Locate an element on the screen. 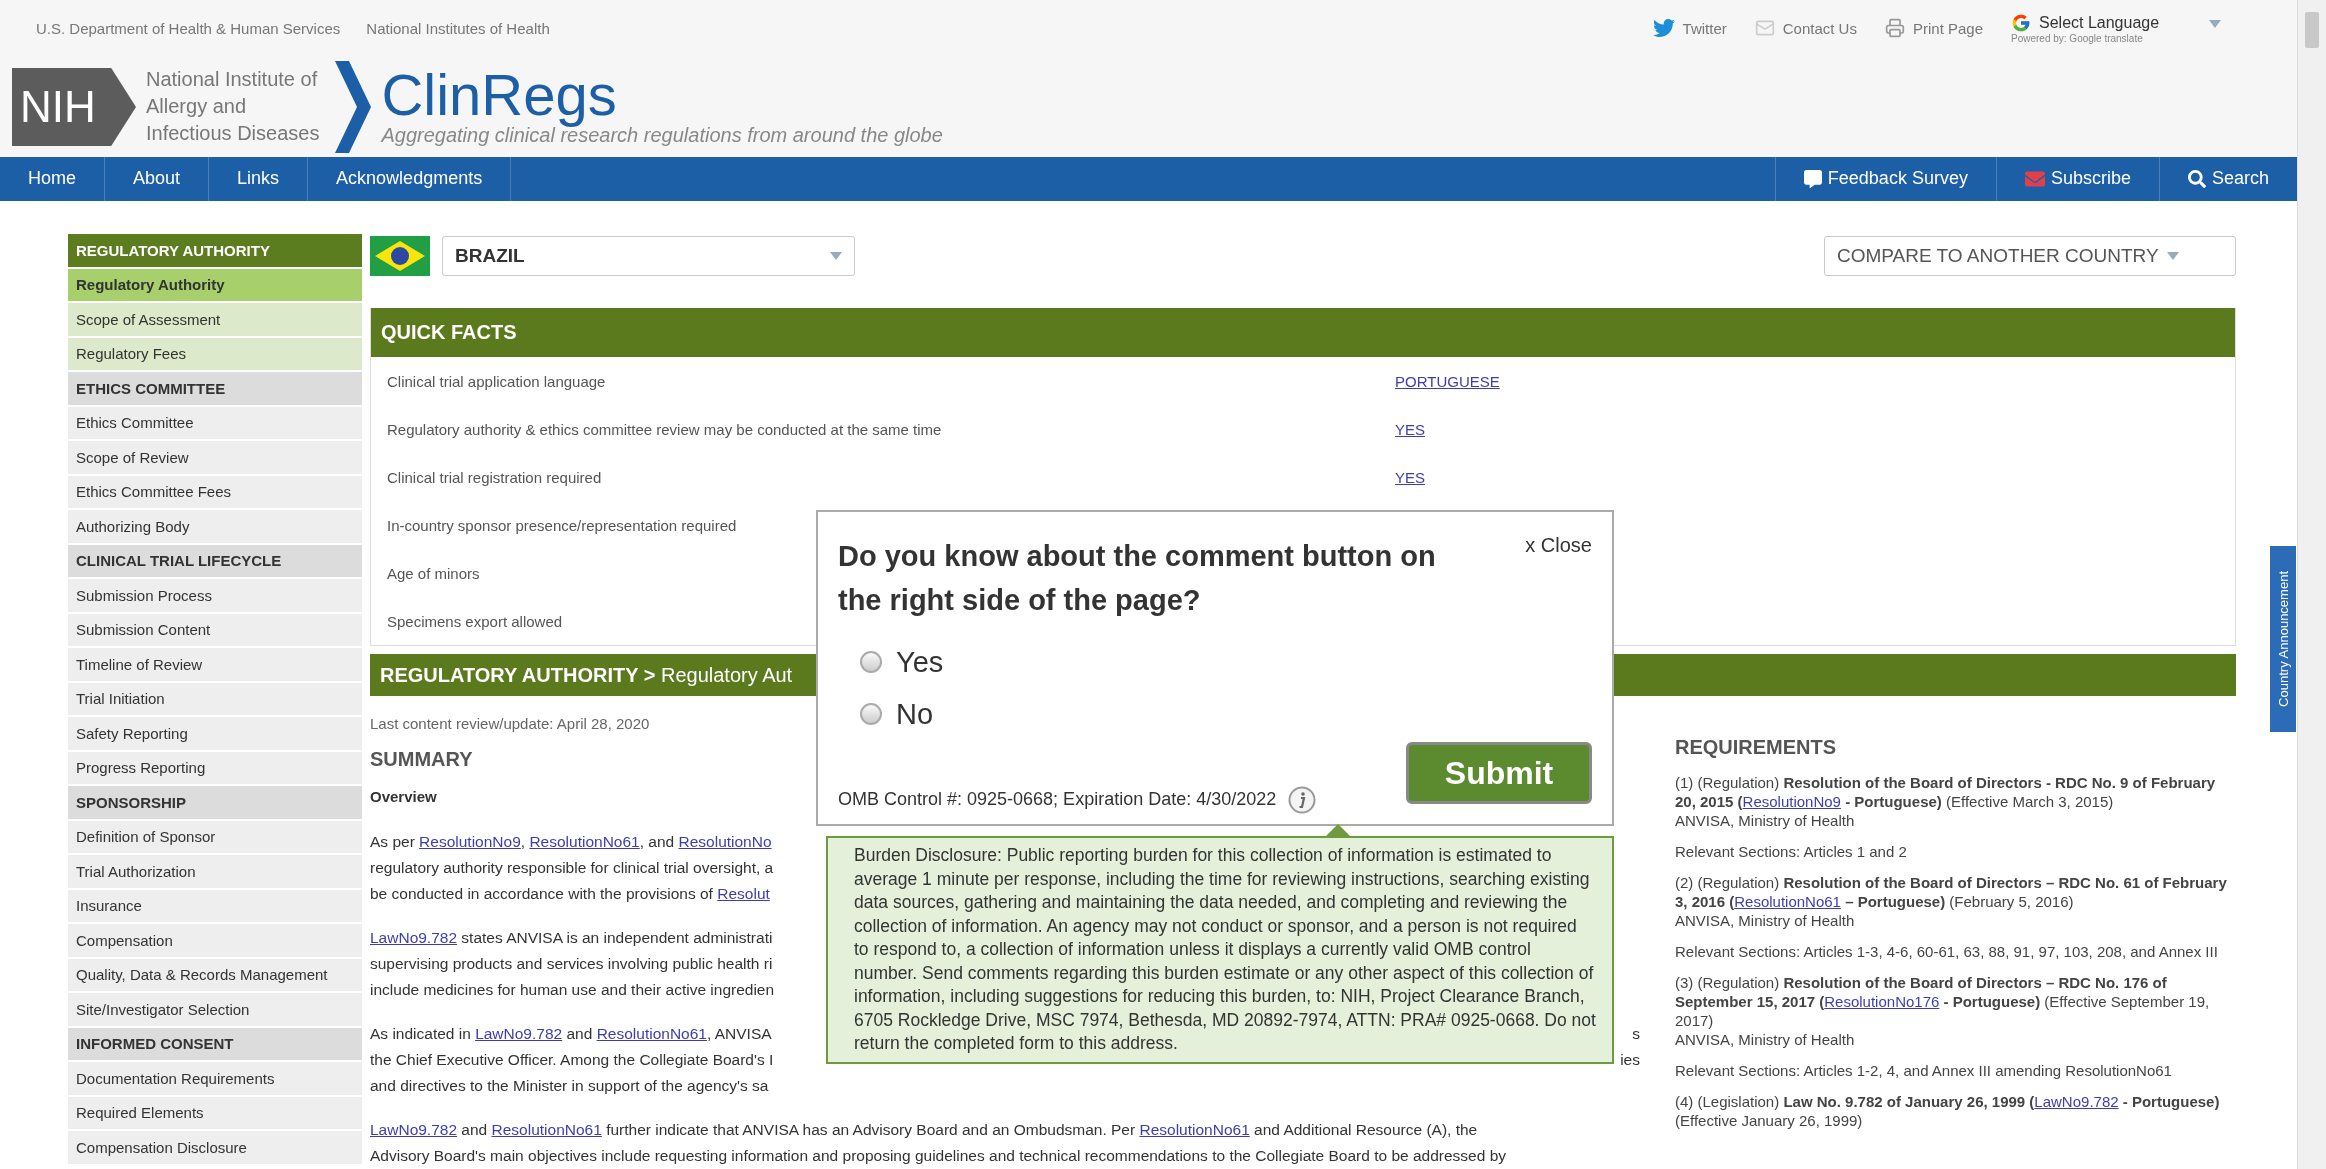 This screenshot has height=1169, width=2326. printer-icon is located at coordinates (1894, 28).